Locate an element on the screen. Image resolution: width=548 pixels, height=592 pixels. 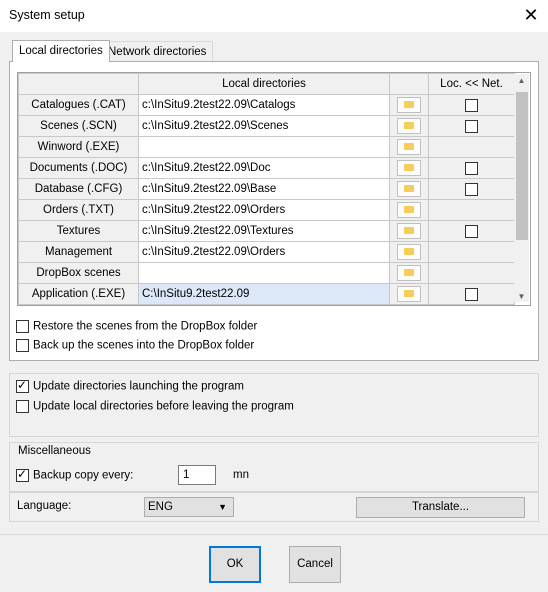
backup-copy-checkbox is located at coordinates (22, 474).